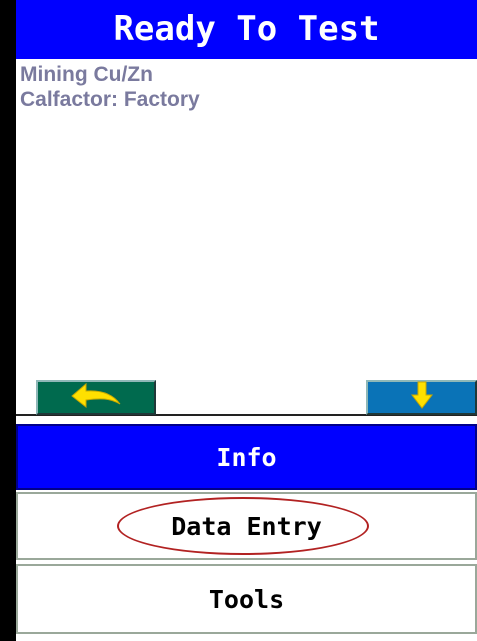  I want to click on back-button, so click(96, 397).